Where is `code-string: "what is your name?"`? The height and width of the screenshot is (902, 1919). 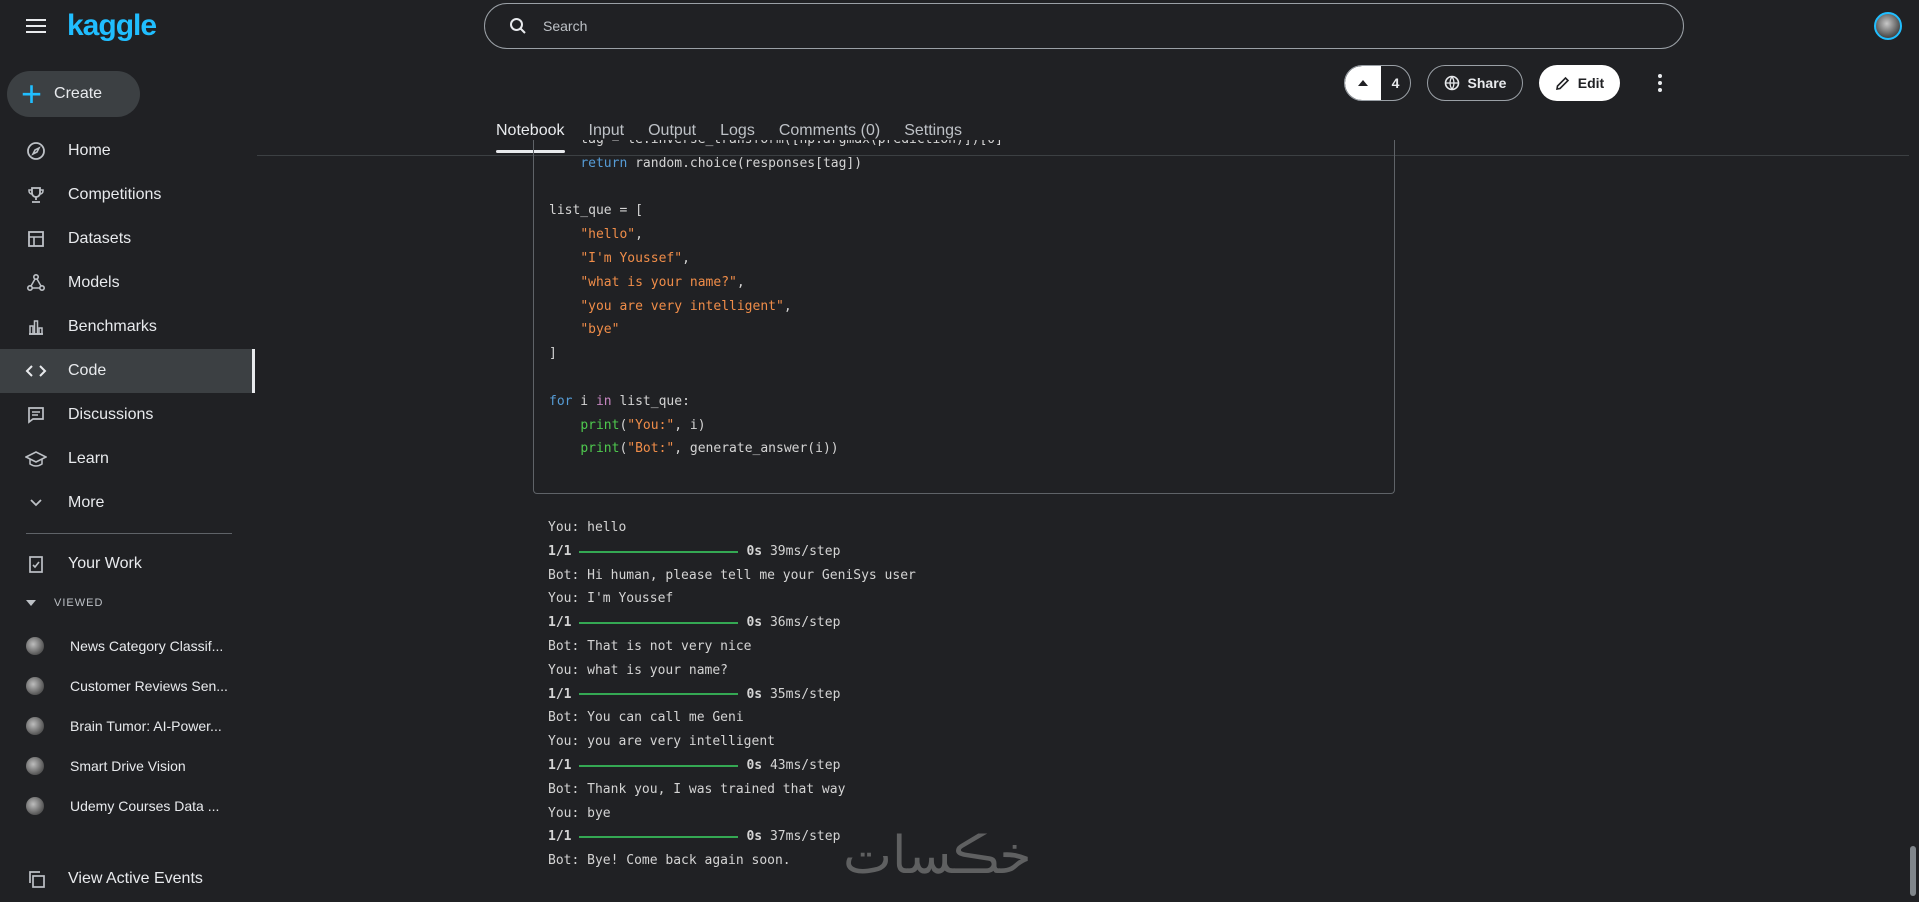 code-string: "what is your name?" is located at coordinates (658, 282).